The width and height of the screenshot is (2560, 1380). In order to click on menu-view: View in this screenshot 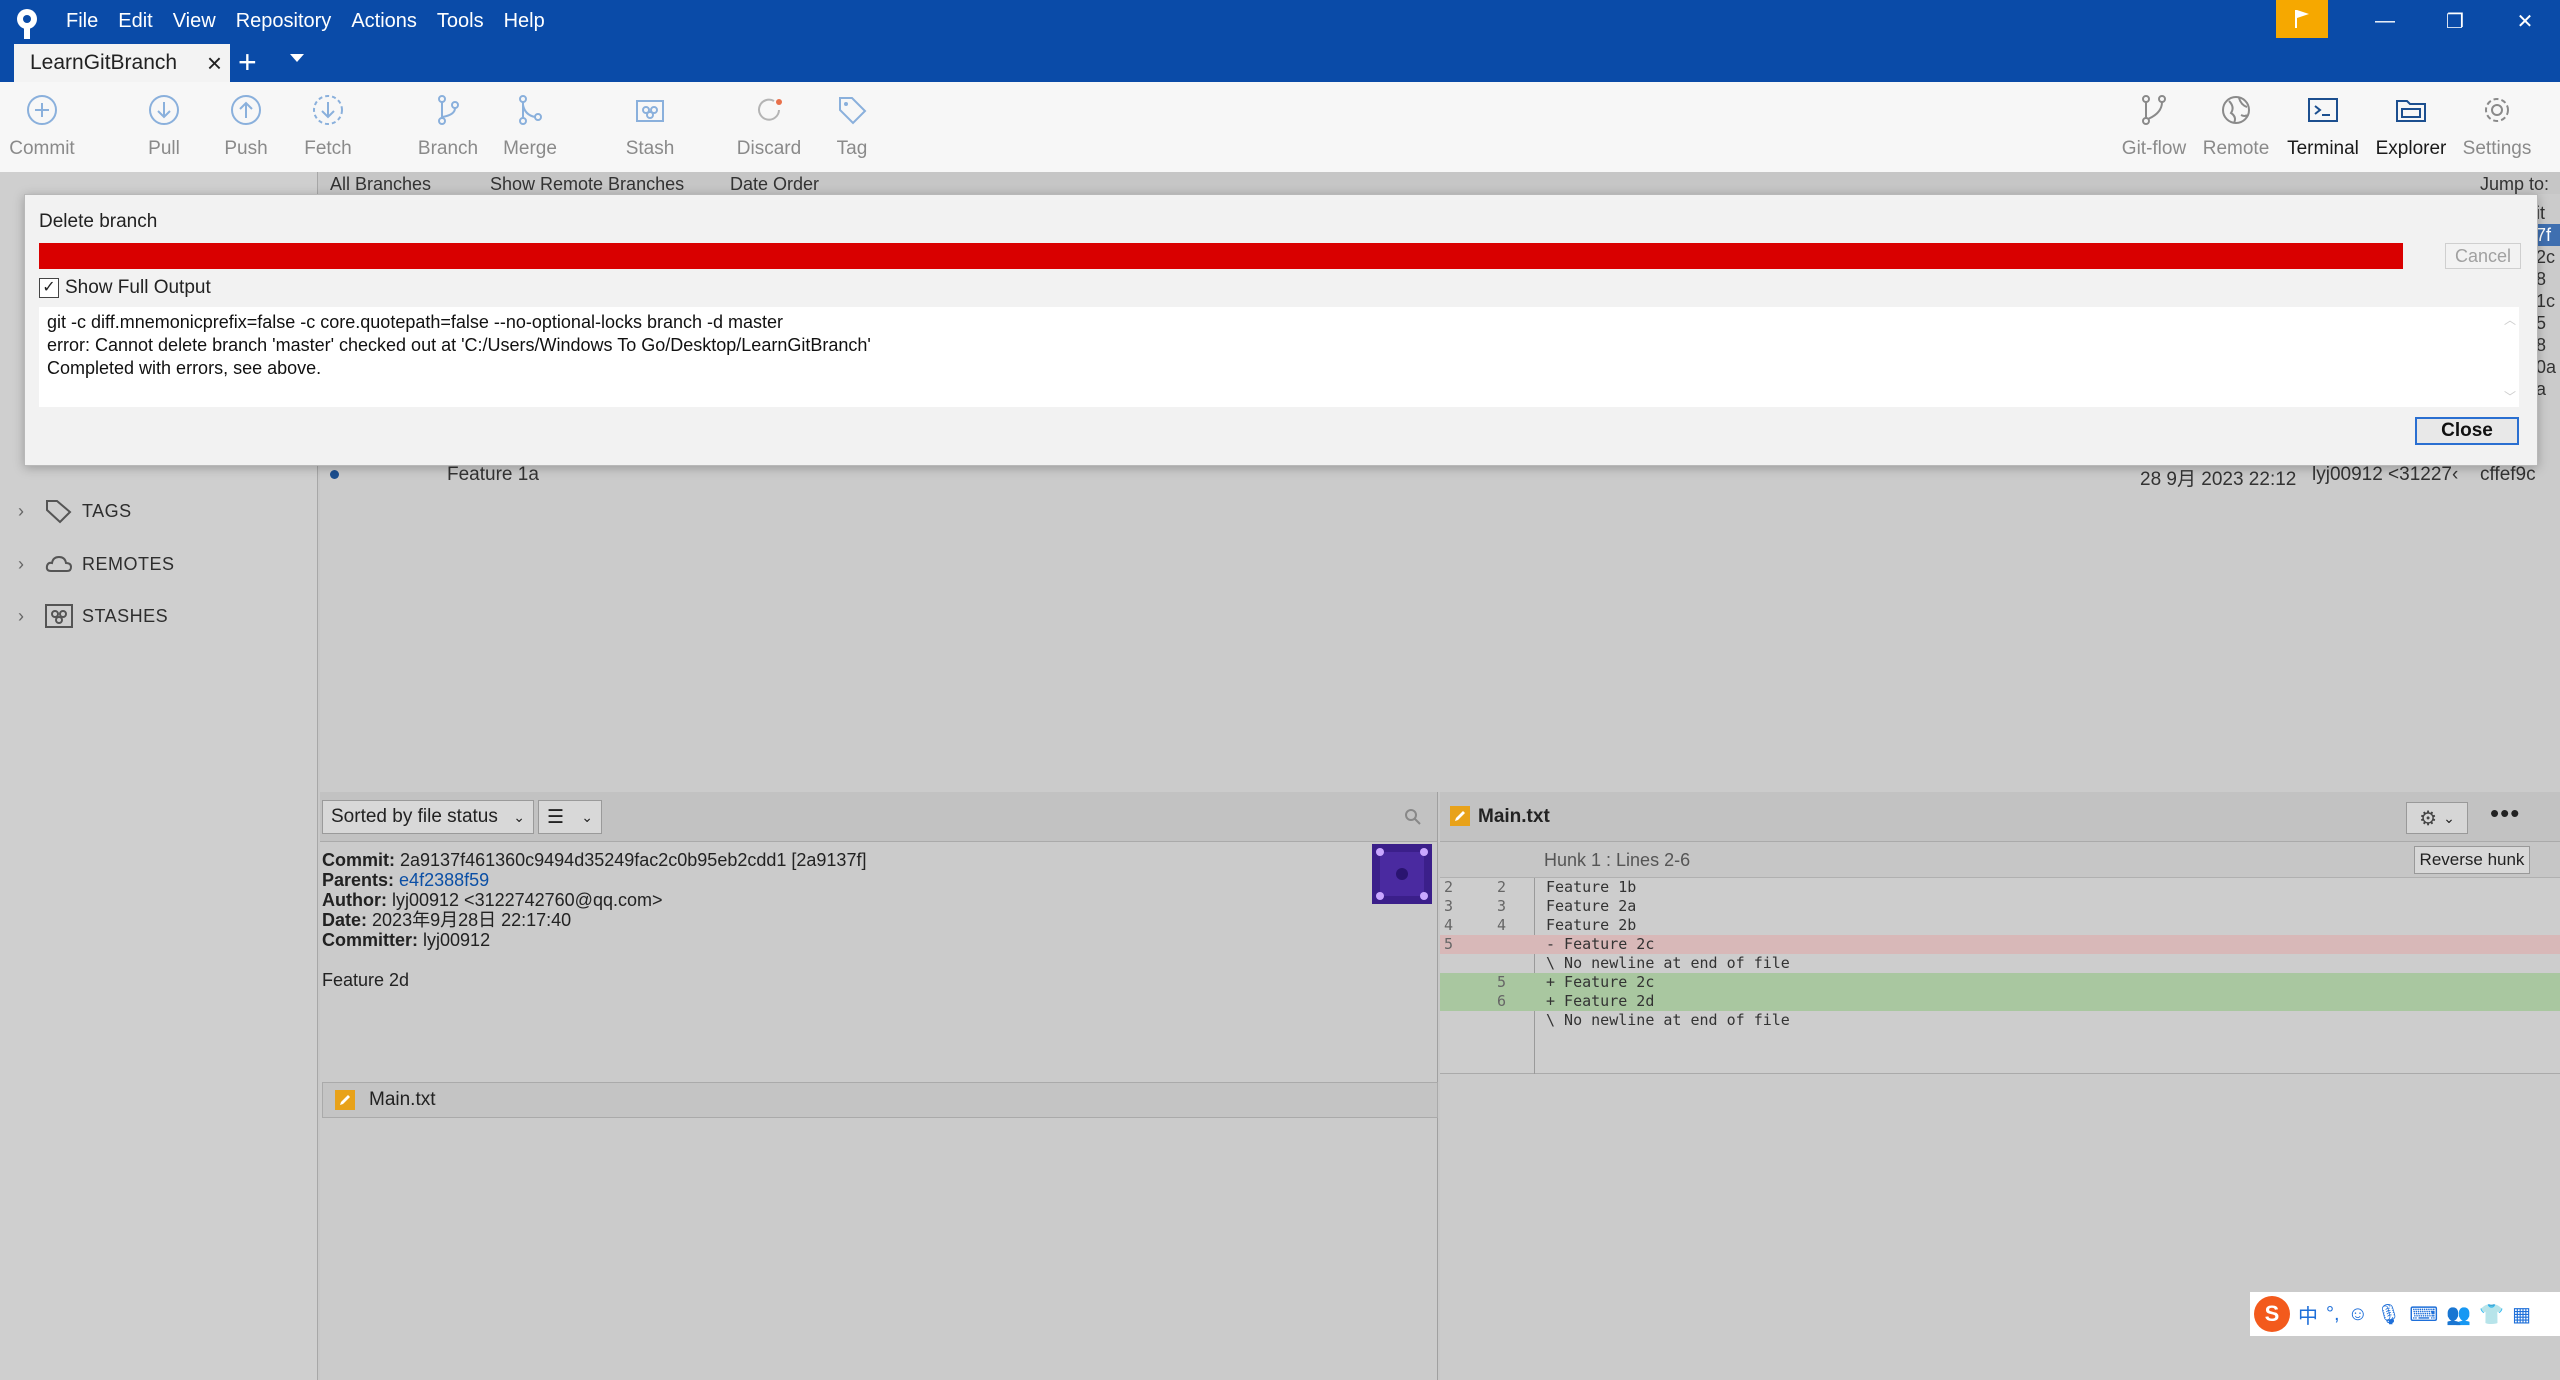, I will do `click(194, 21)`.